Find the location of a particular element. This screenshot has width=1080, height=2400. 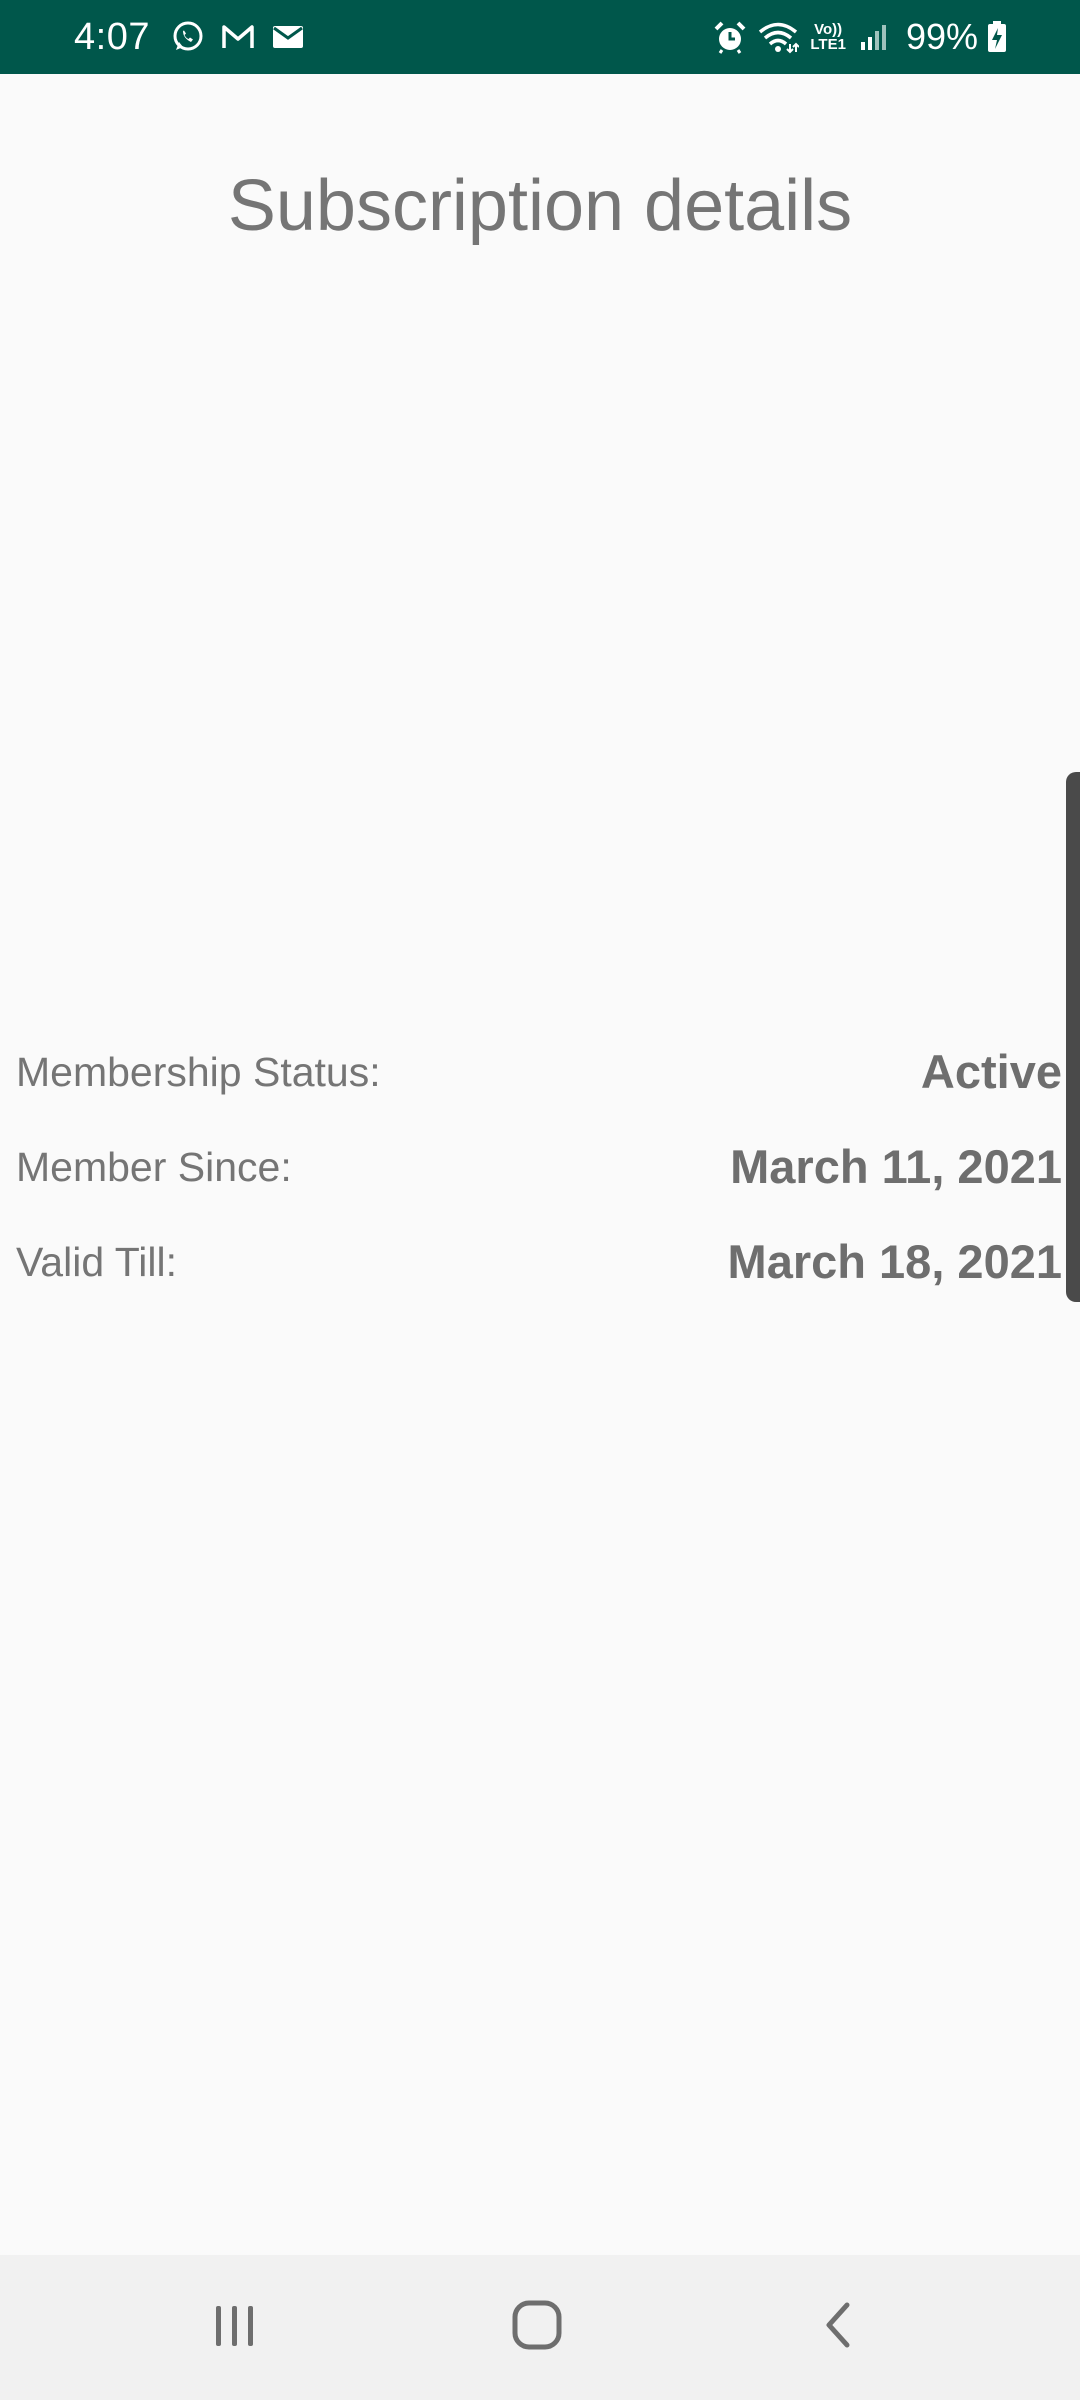

email-icon is located at coordinates (288, 37).